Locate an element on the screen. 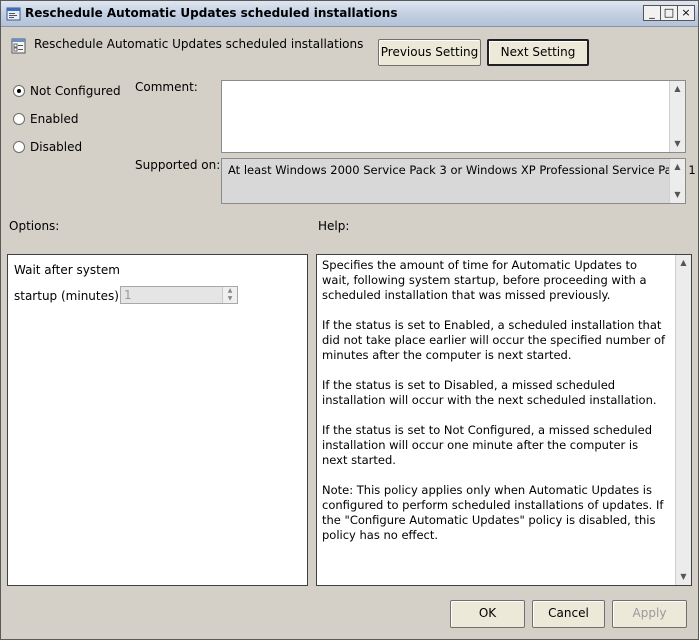  help-scrollbar: ▲ ▼ is located at coordinates (683, 420).